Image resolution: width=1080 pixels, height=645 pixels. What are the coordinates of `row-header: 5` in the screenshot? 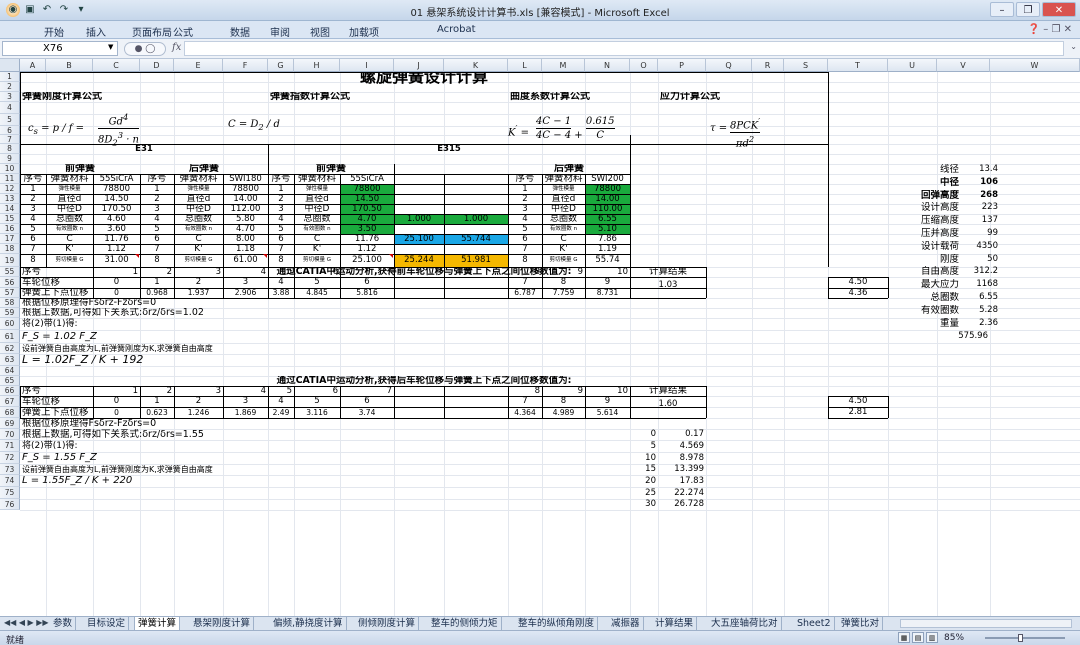 It's located at (10, 120).